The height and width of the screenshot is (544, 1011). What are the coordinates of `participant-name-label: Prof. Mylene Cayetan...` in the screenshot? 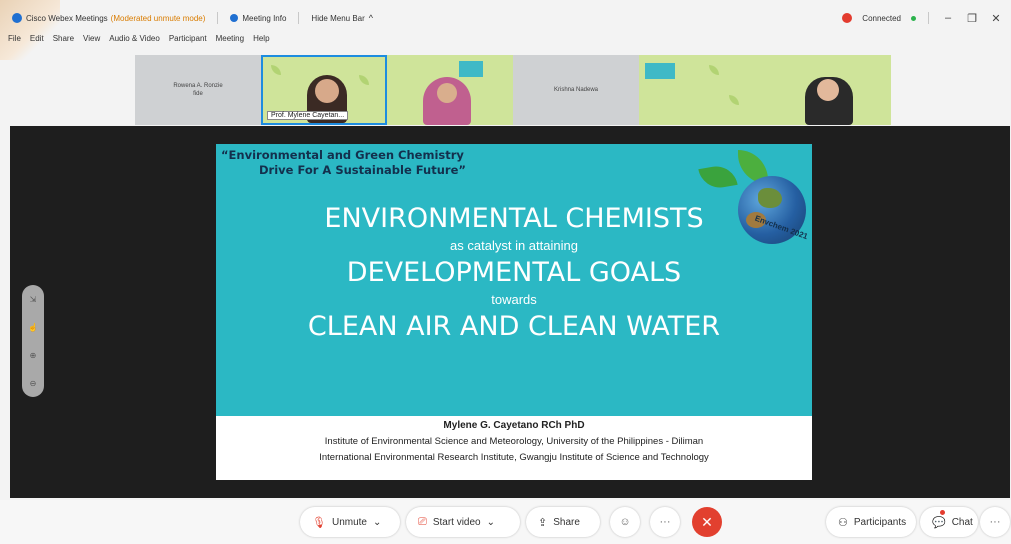 It's located at (308, 115).